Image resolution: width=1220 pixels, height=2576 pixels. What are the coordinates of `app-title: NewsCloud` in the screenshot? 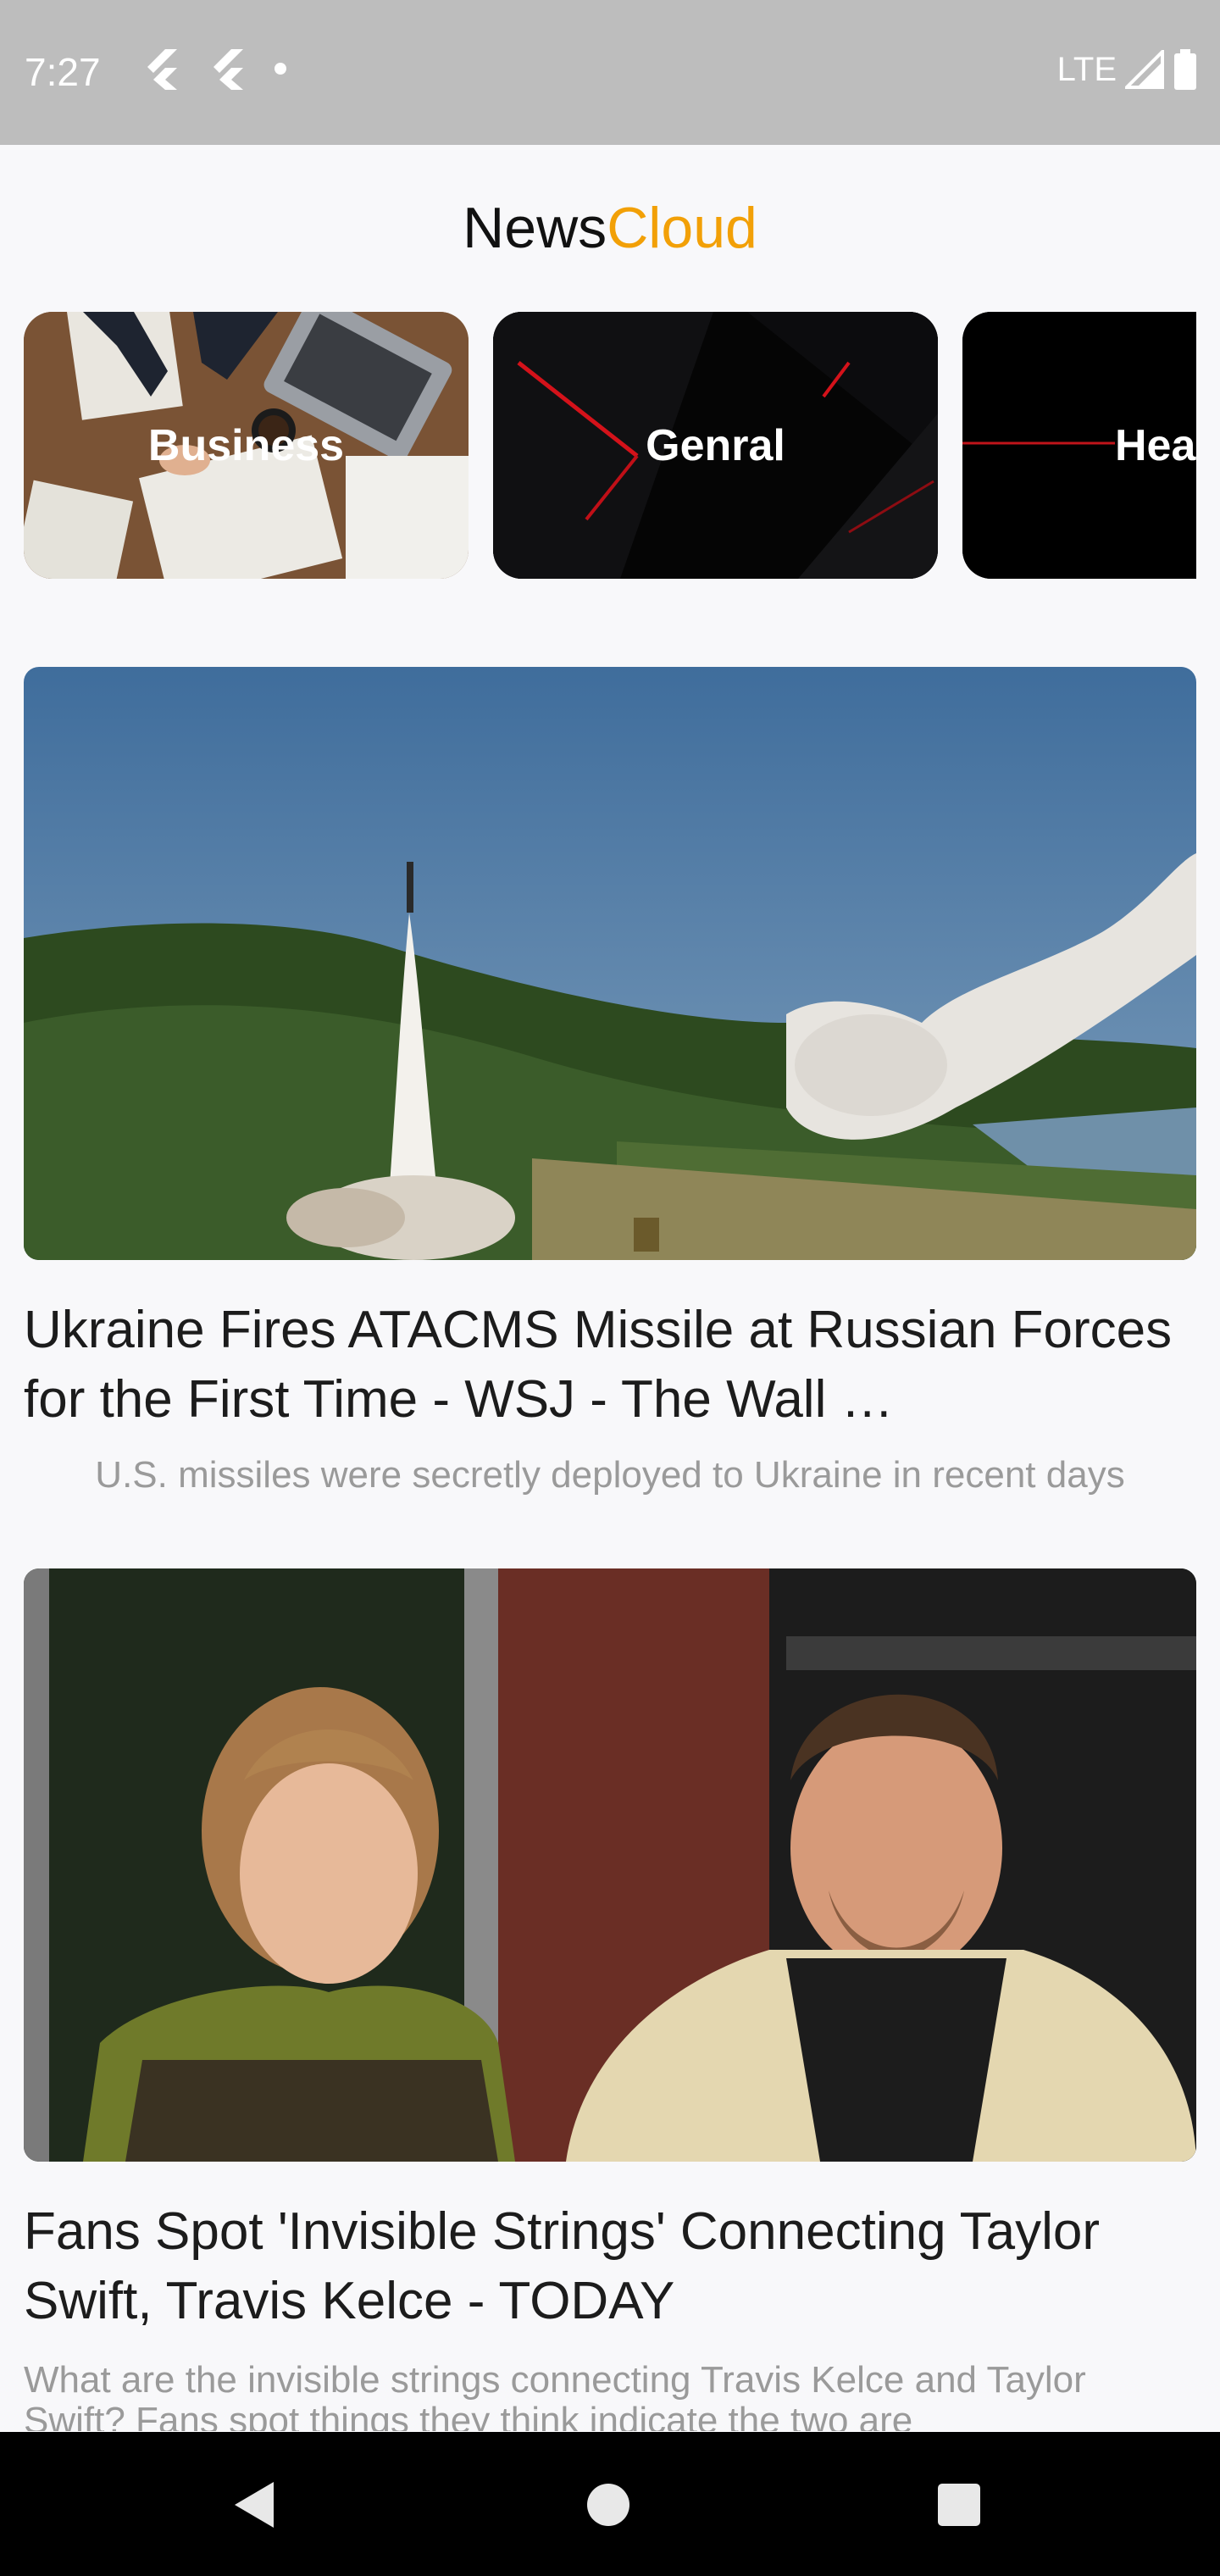 It's located at (610, 228).